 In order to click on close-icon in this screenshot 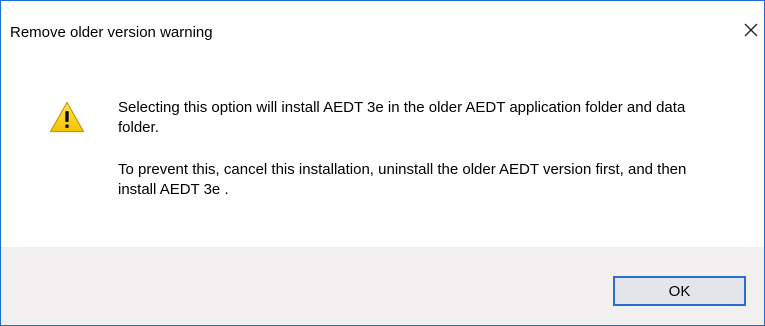, I will do `click(751, 32)`.